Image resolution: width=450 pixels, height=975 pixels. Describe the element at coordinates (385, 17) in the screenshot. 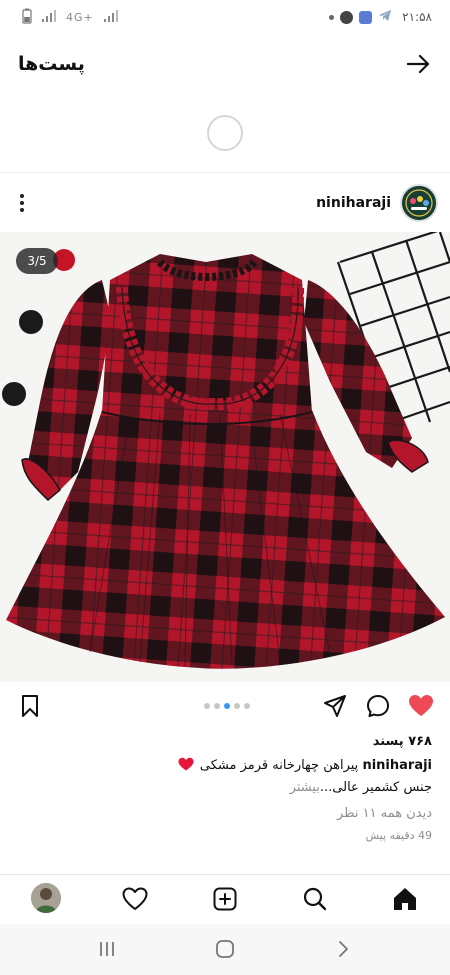

I see `telegram-icon` at that location.